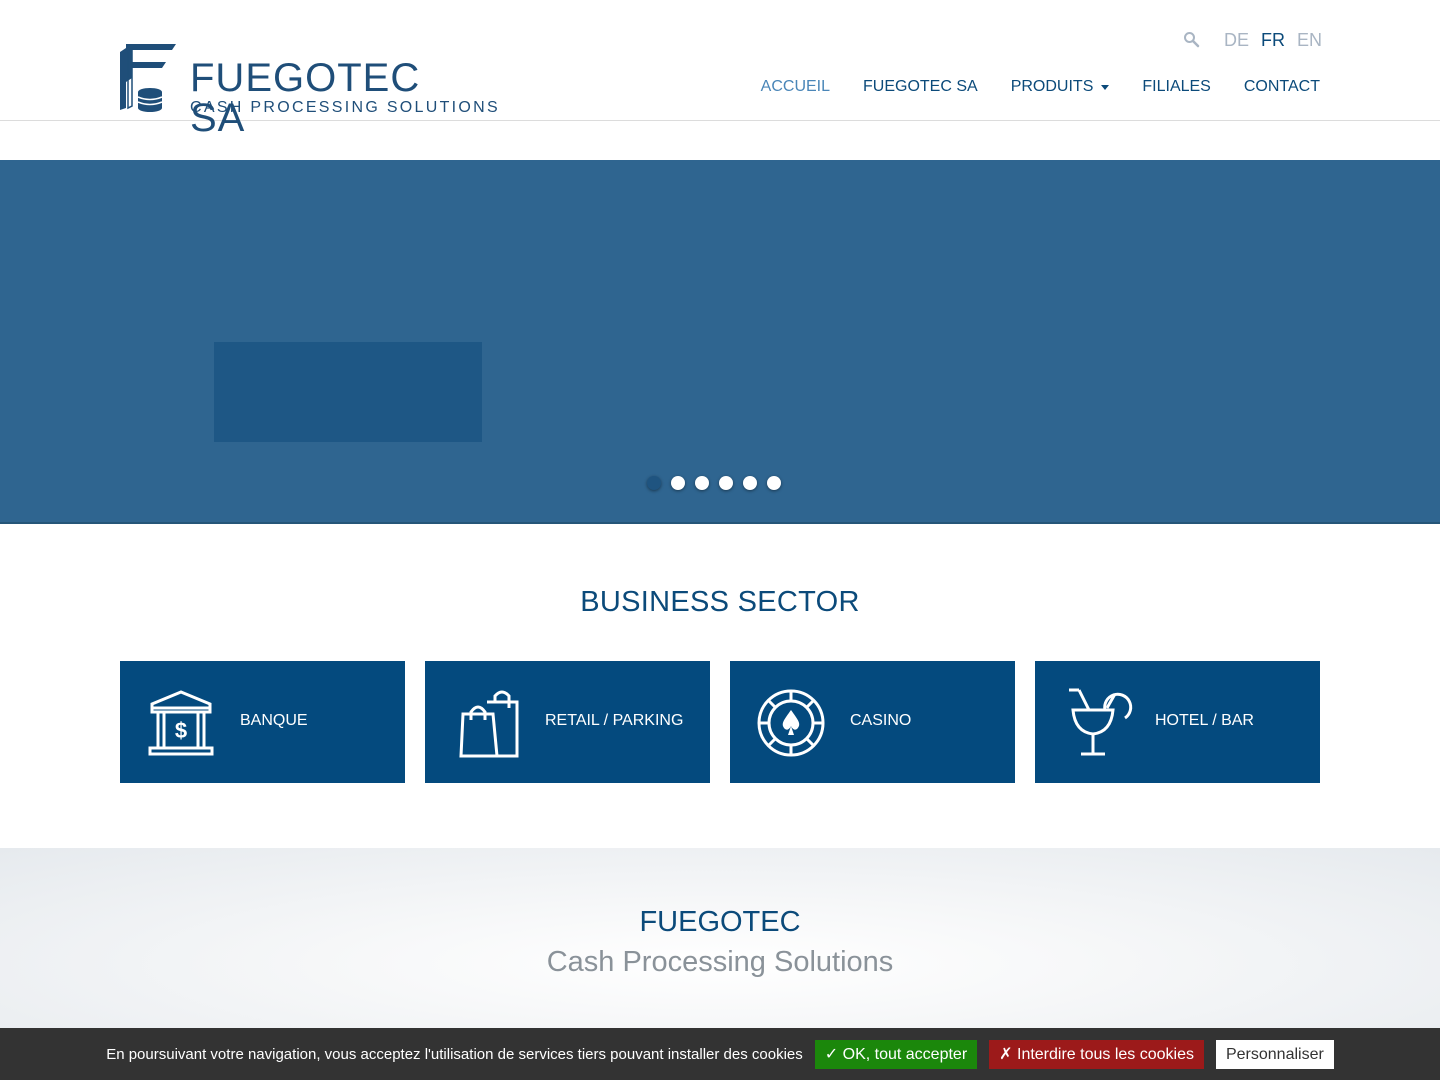 This screenshot has width=1440, height=1080. Describe the element at coordinates (1236, 40) in the screenshot. I see `lang-de: DE` at that location.